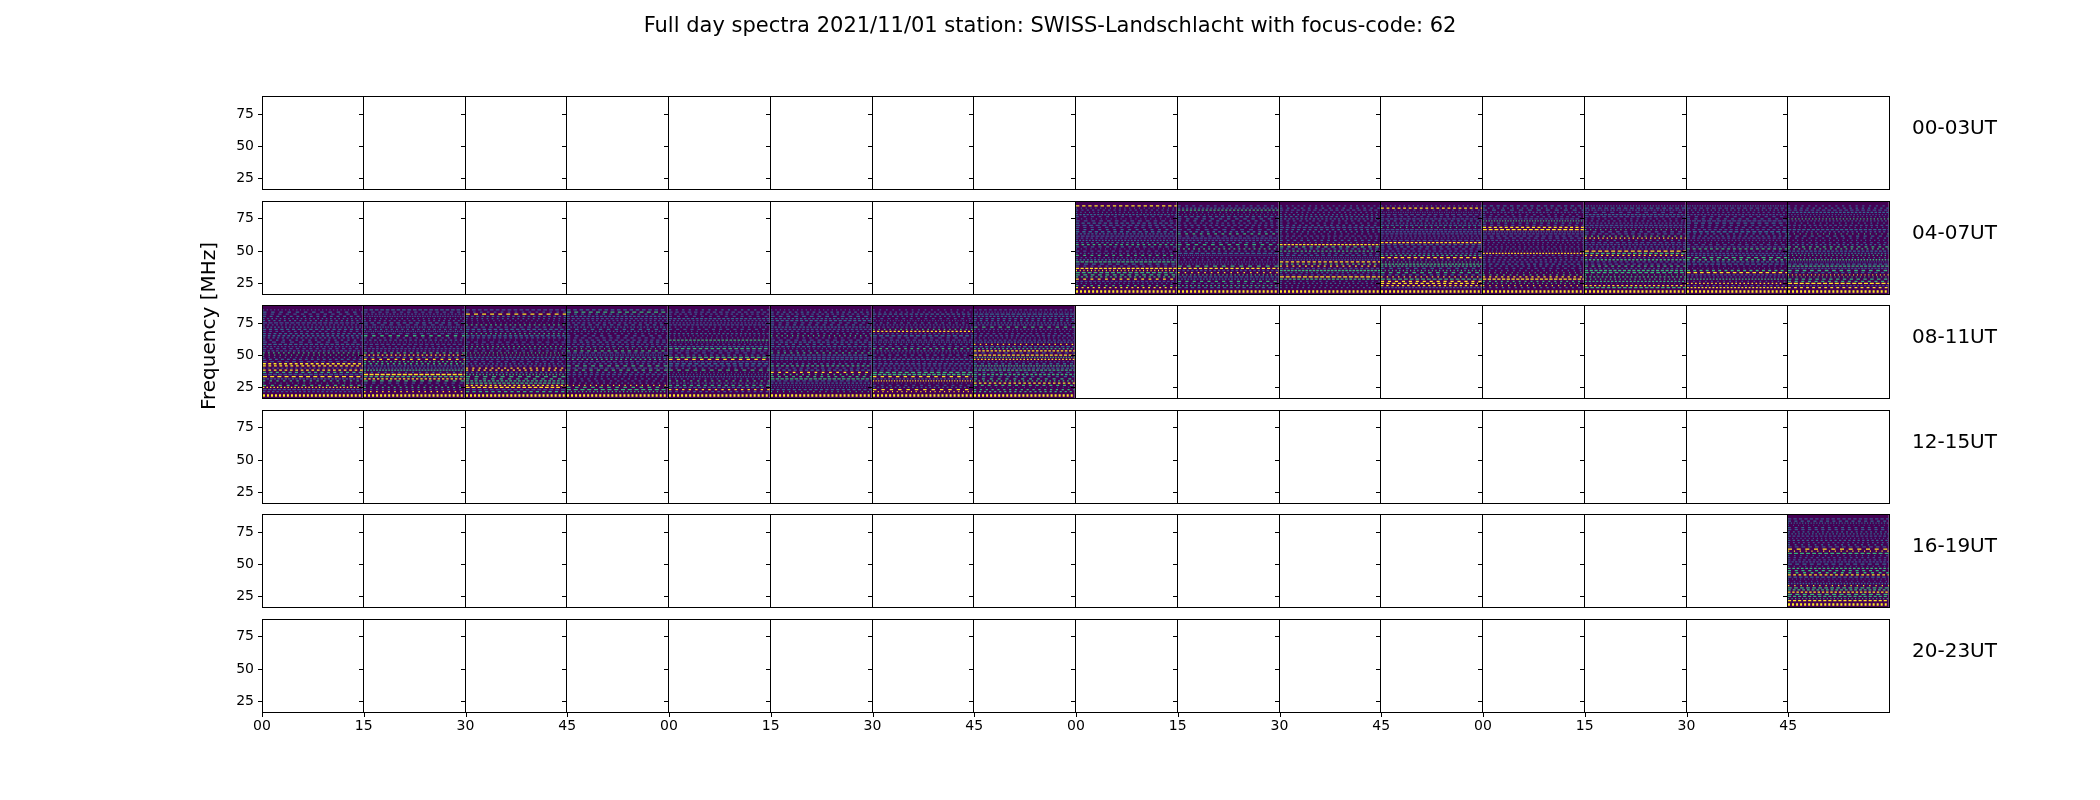 The image size is (2100, 800). What do you see at coordinates (1954, 545) in the screenshot?
I see `row-time-label: 16-19UT` at bounding box center [1954, 545].